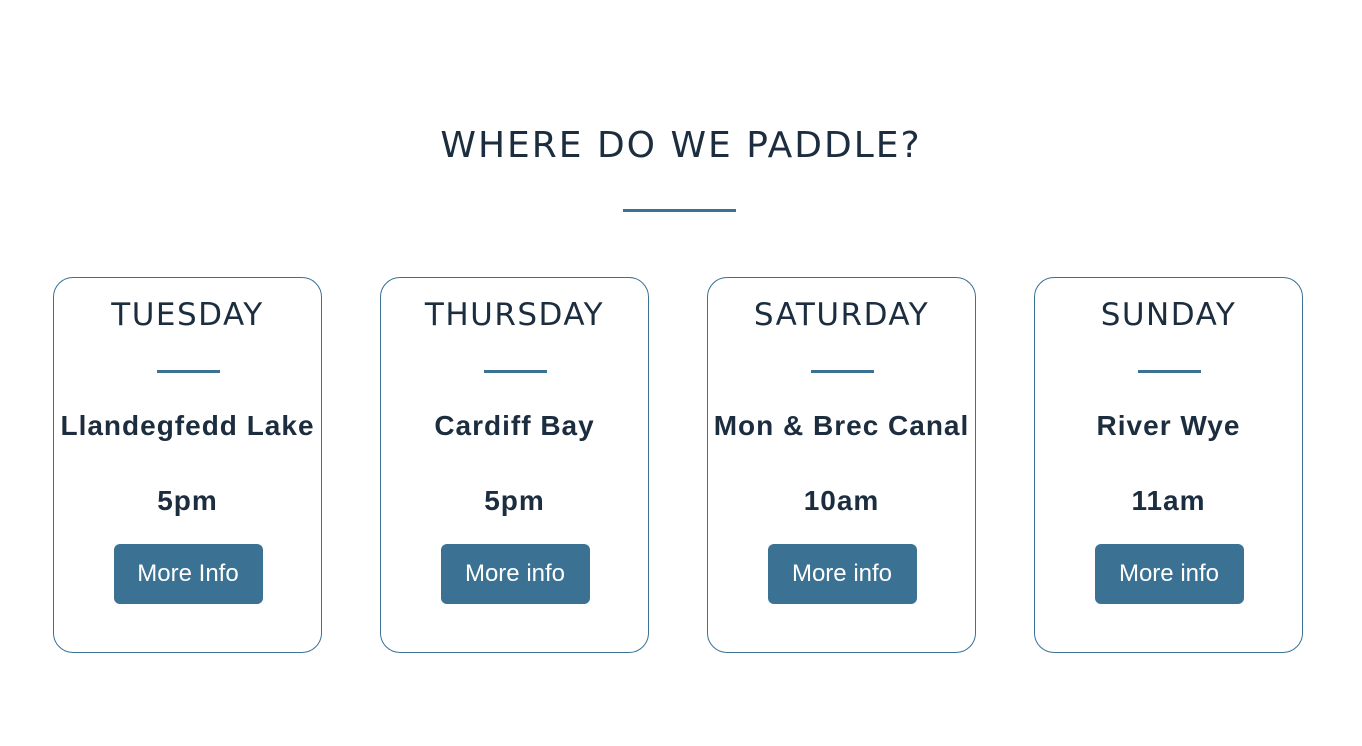 This screenshot has width=1362, height=746. I want to click on schedule-card-sunday: SUNDAY River Wye 11am More info, so click(1168, 465).